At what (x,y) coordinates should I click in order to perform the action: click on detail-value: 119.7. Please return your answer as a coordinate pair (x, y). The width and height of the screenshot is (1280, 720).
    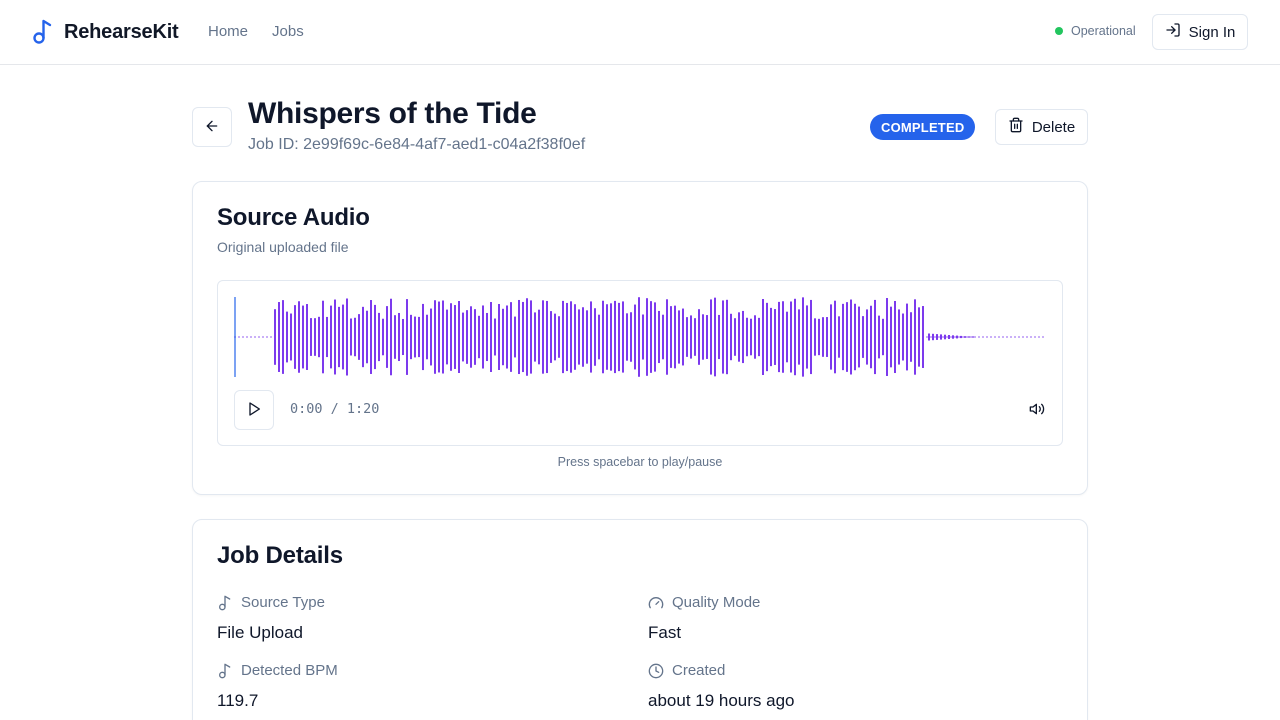
    Looking at the image, I should click on (238, 700).